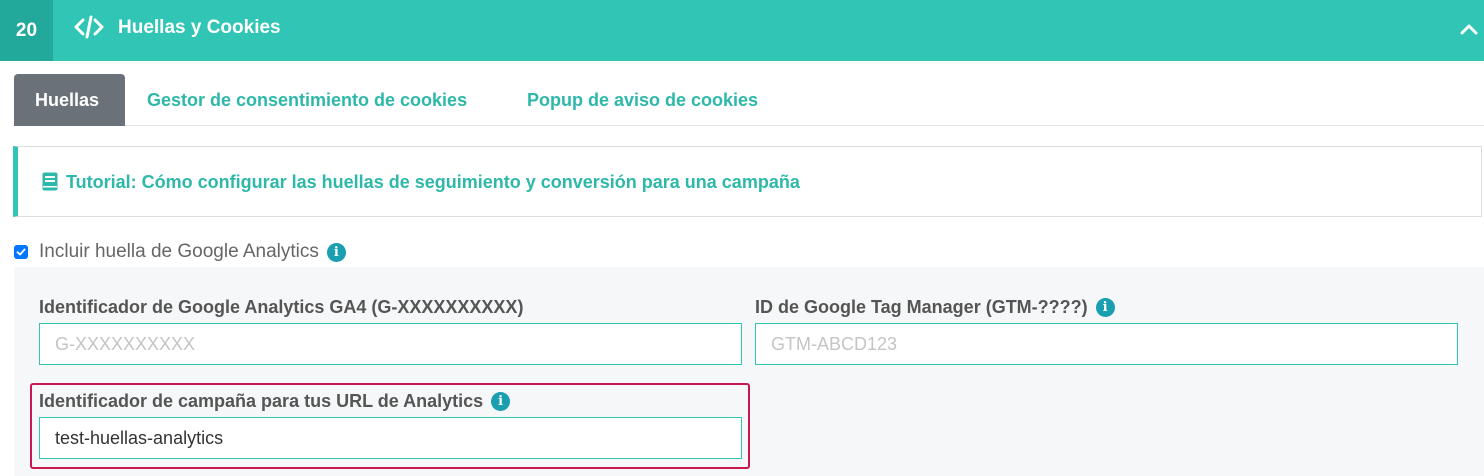  Describe the element at coordinates (1106, 344) in the screenshot. I see `gtm-input` at that location.